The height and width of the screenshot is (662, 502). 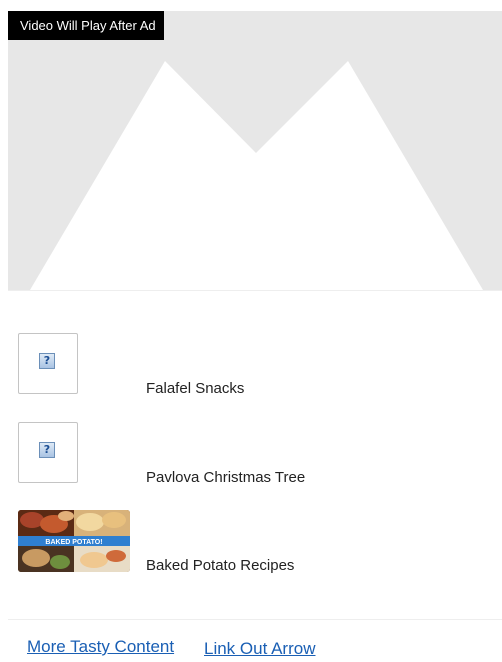 I want to click on playlist-item-falafel-snacks: ? Falafel Snacks, so click(x=260, y=365).